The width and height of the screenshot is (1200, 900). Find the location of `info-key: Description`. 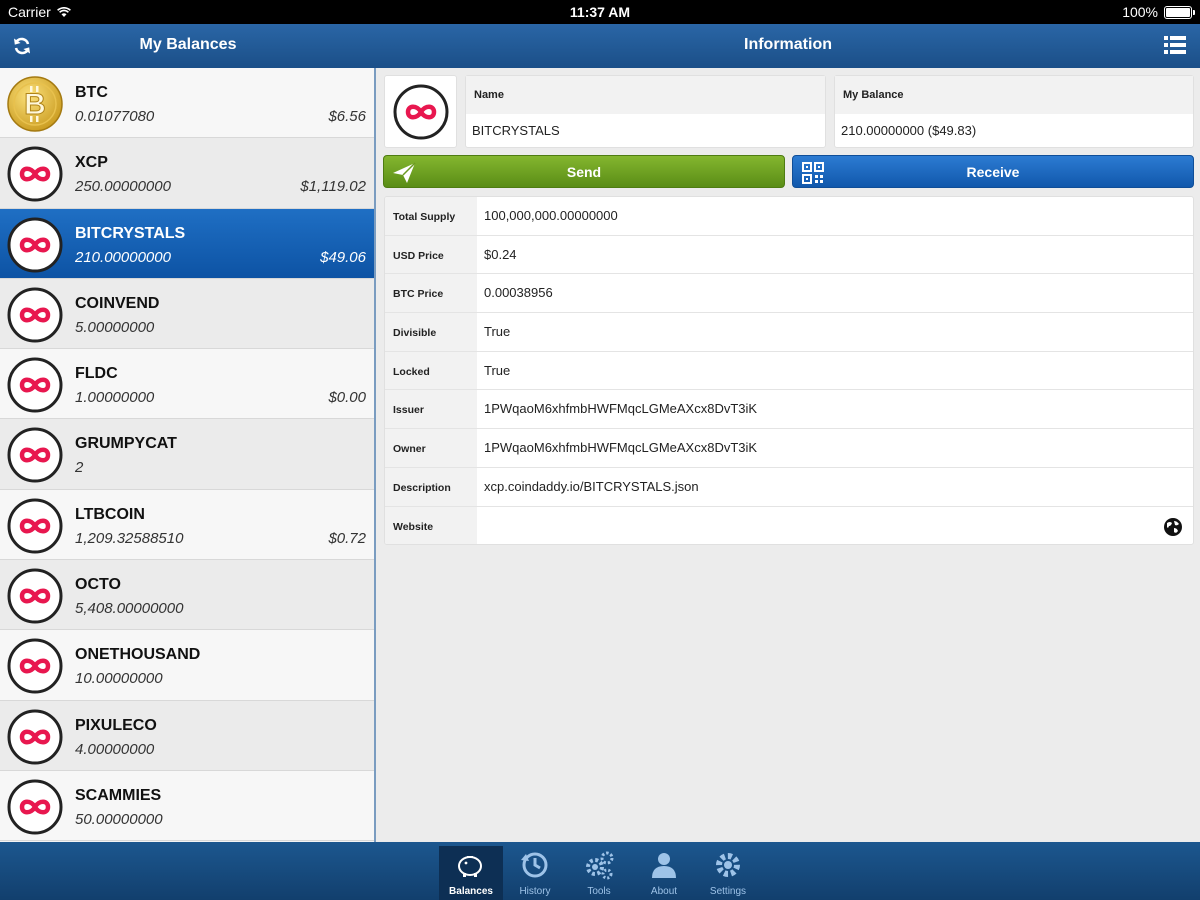

info-key: Description is located at coordinates (431, 486).